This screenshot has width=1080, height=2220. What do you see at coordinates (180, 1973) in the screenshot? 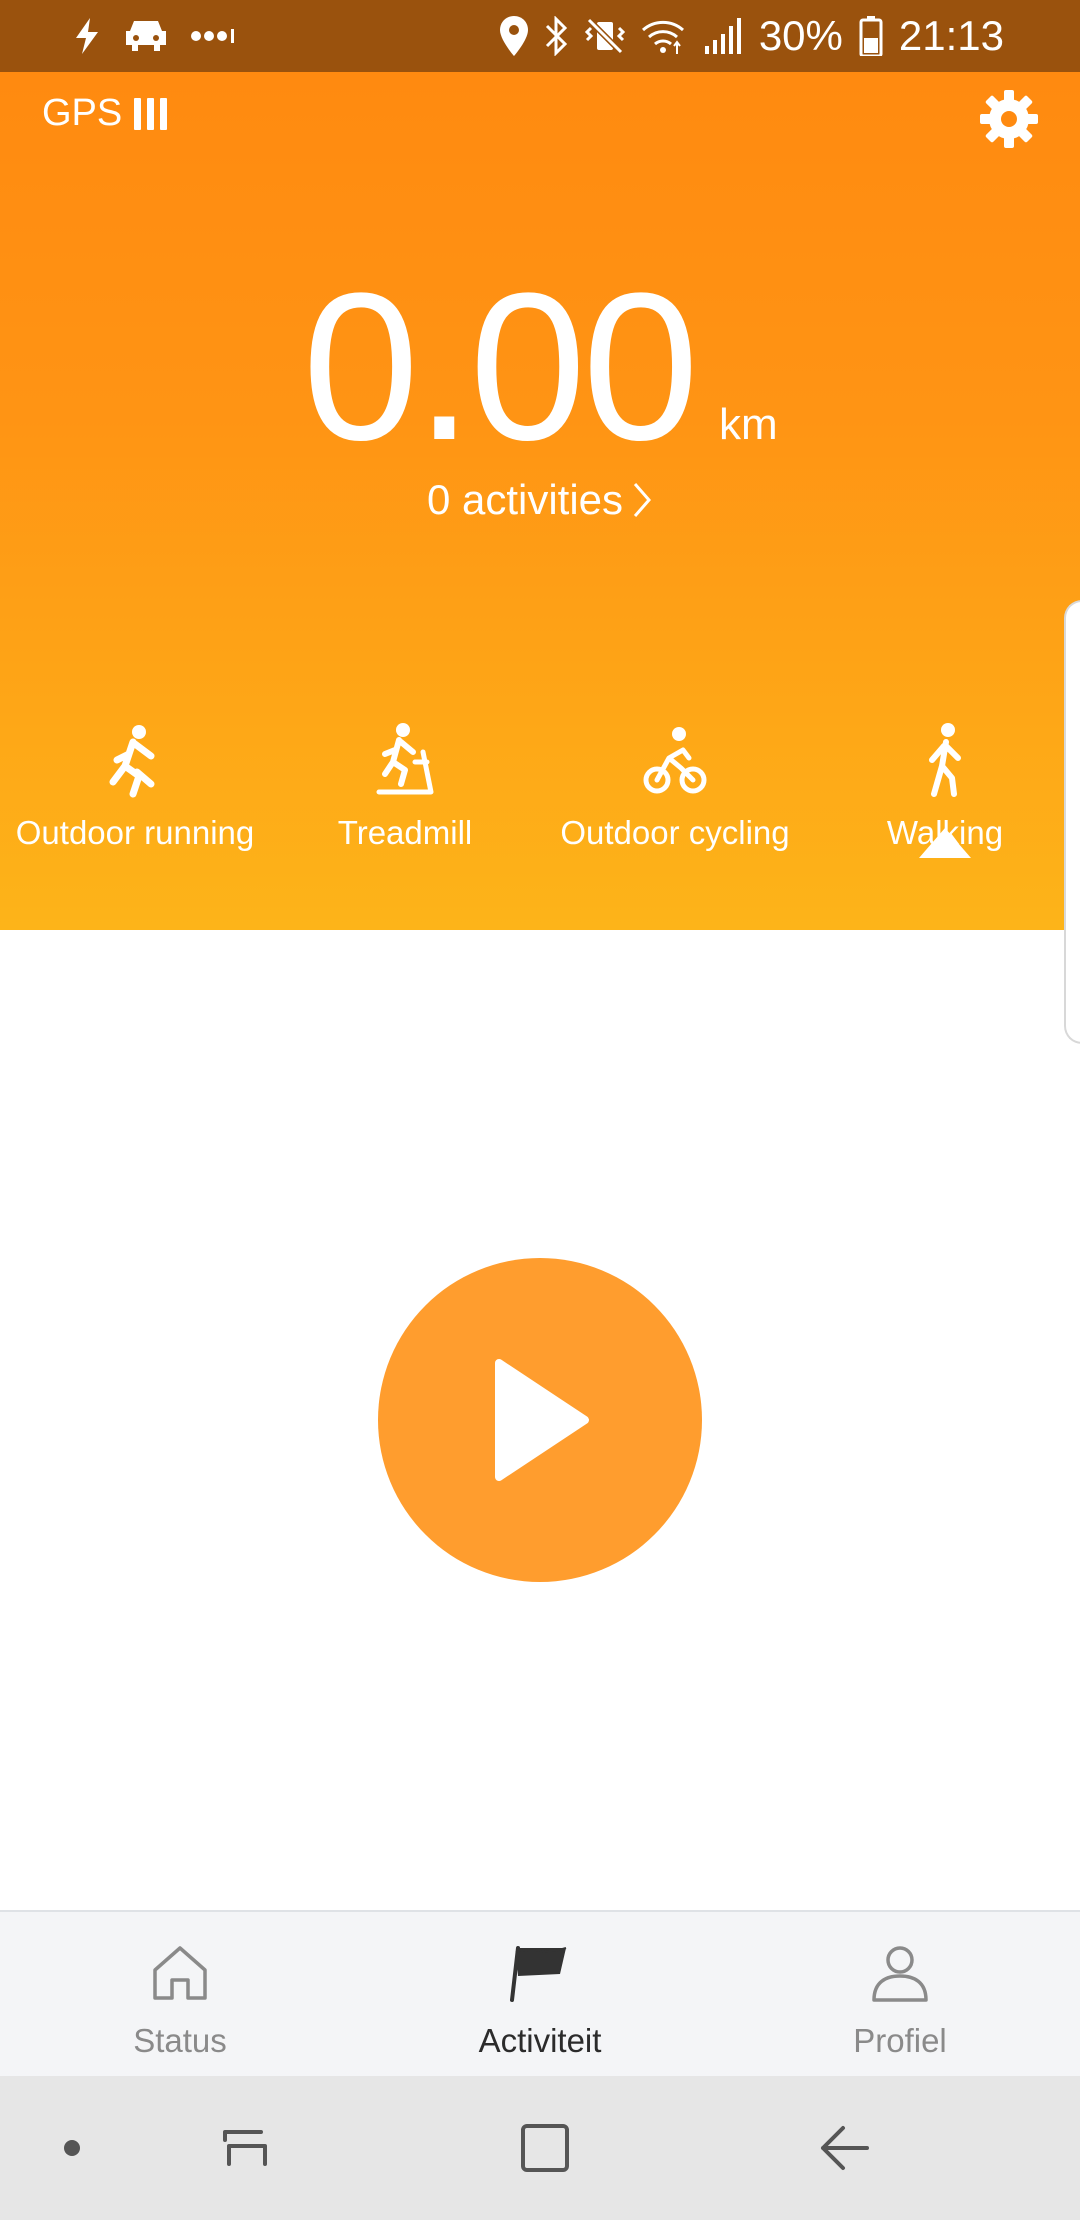
I see `home-icon` at bounding box center [180, 1973].